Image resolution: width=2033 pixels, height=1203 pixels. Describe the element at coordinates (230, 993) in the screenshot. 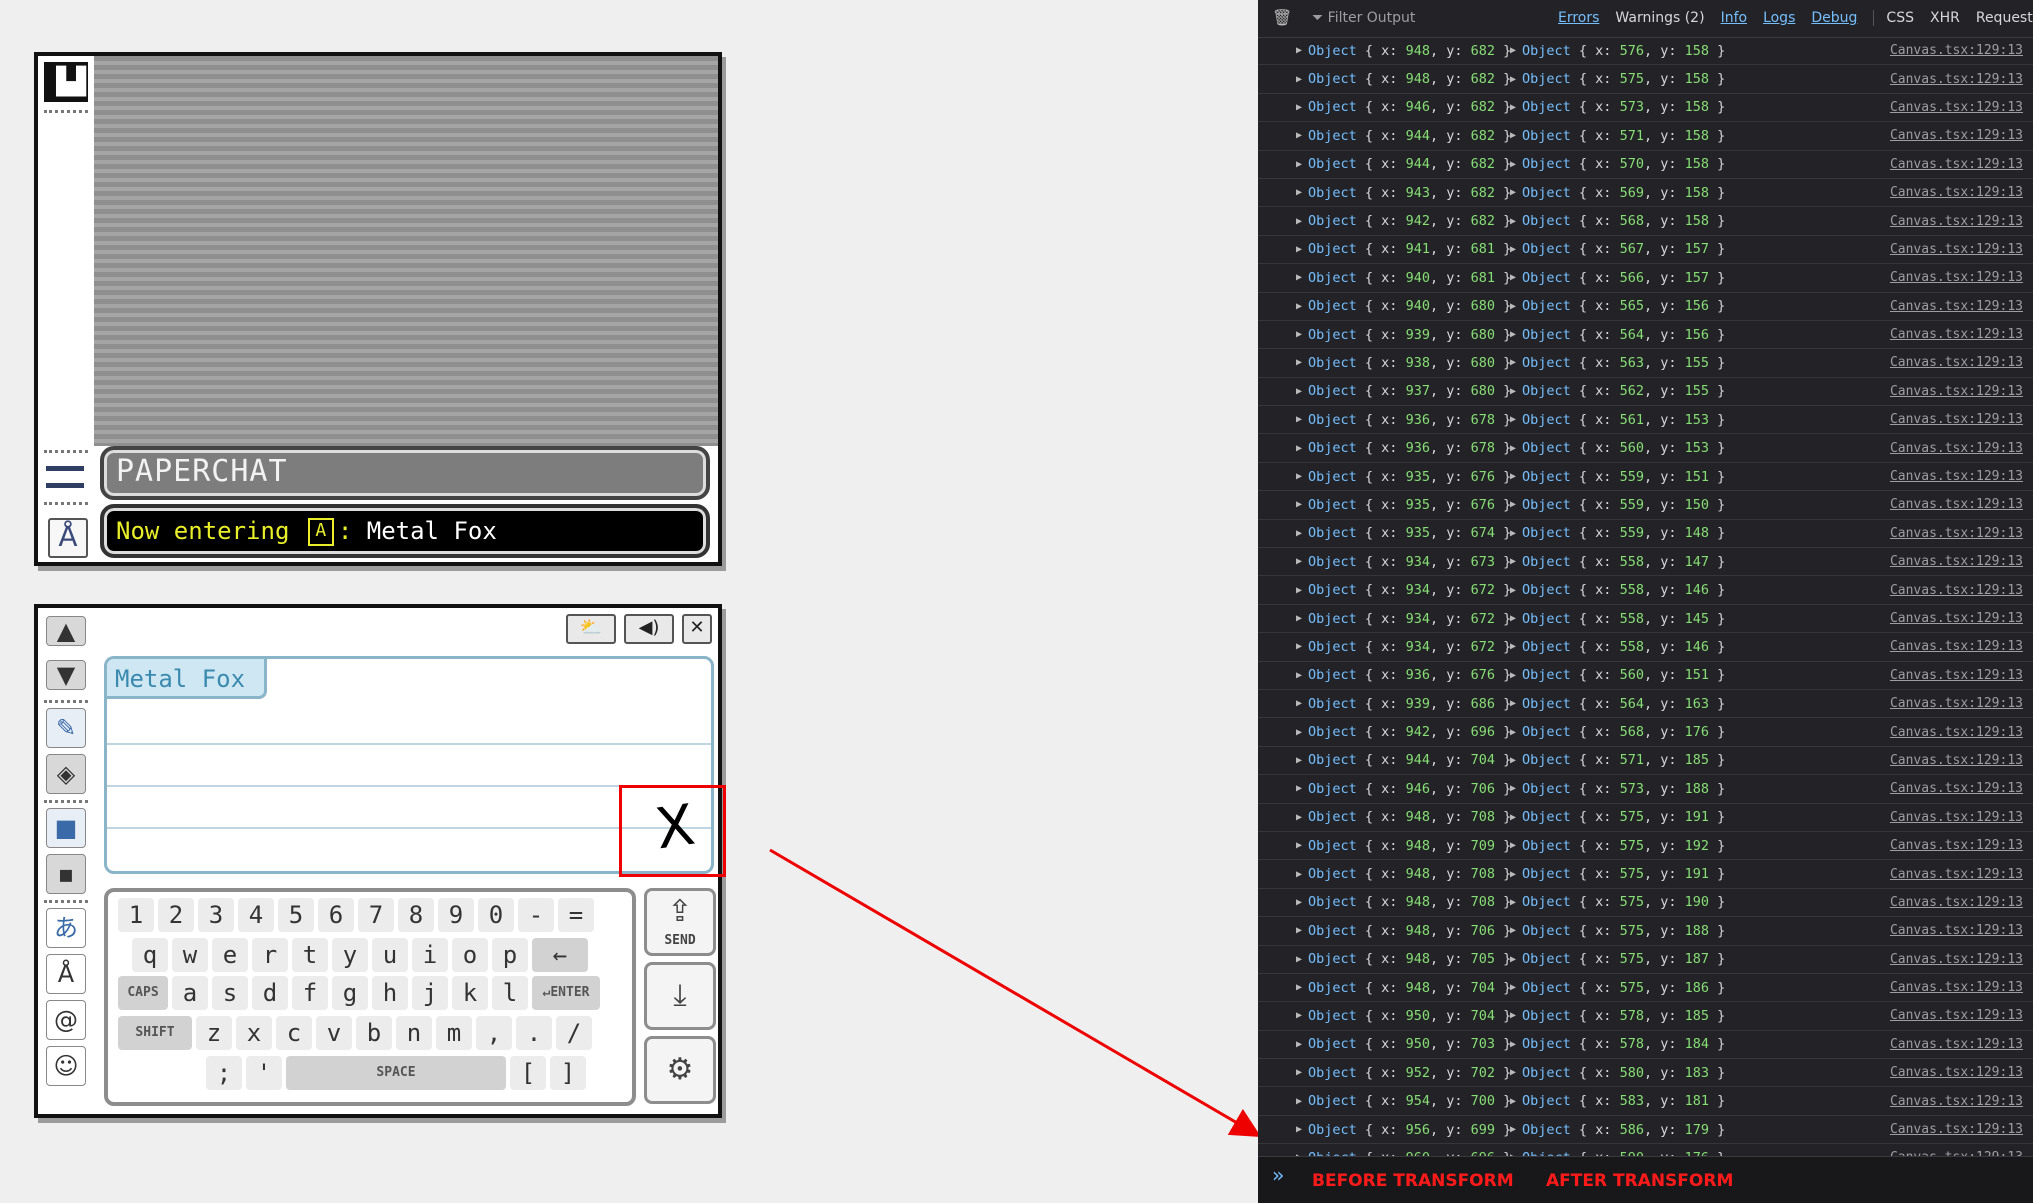

I see `key: s` at that location.